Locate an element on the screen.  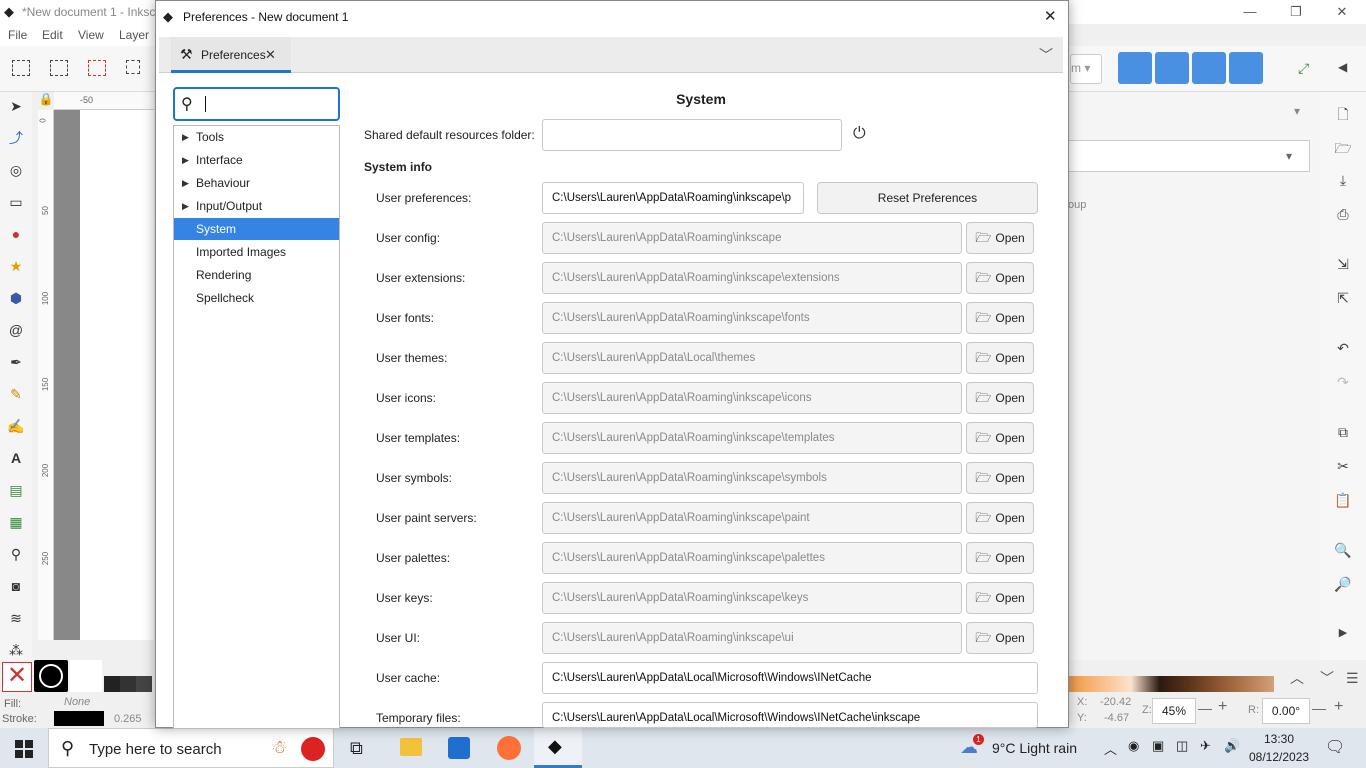
open-config-button: 🗁 Open is located at coordinates (1000, 238).